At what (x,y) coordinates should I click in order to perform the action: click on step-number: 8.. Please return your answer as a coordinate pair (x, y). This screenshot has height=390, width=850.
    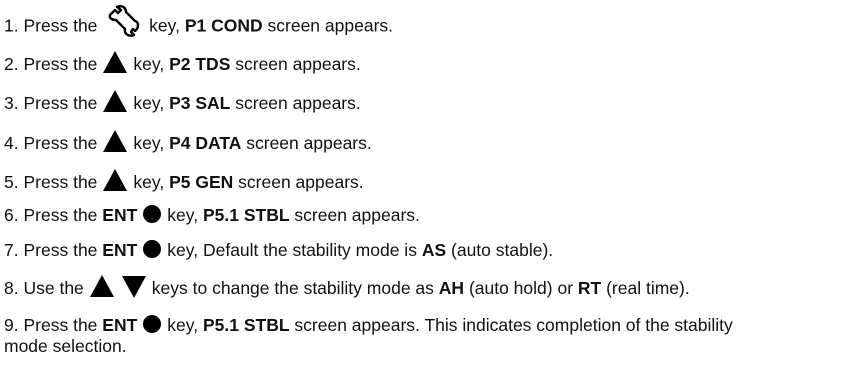
    Looking at the image, I should click on (11, 288).